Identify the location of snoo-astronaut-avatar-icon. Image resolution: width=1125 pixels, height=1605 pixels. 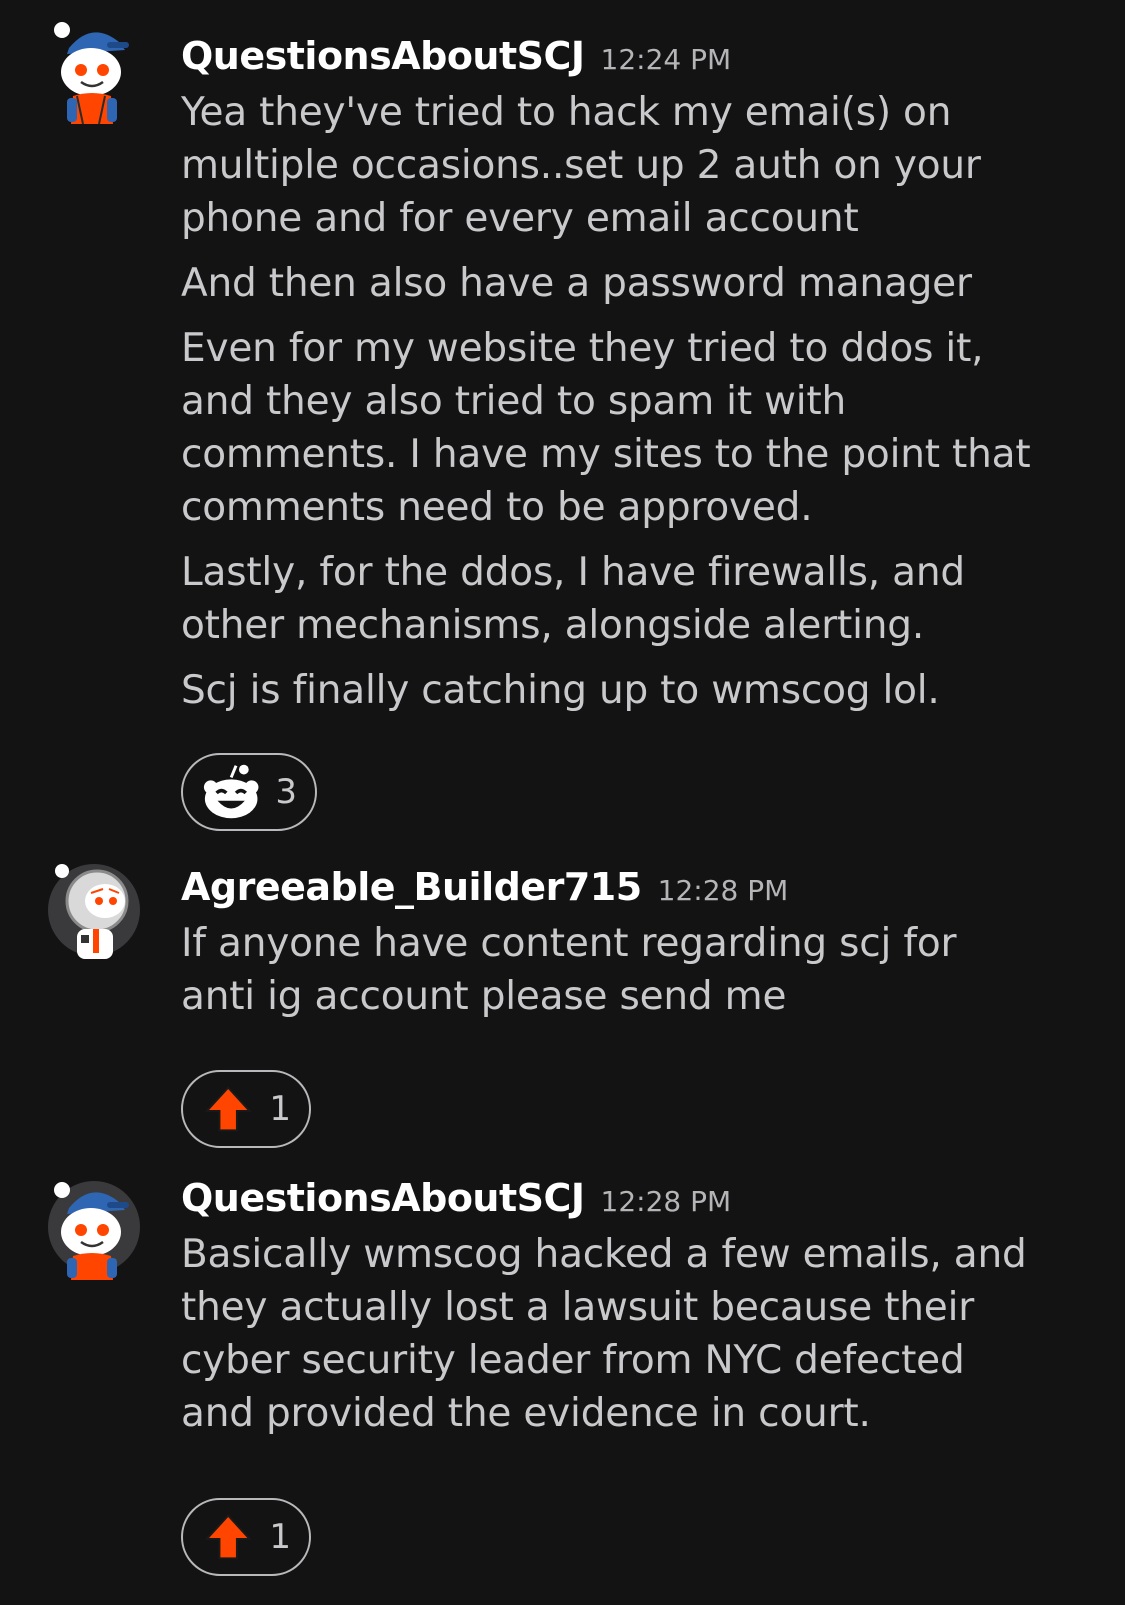
(94, 911).